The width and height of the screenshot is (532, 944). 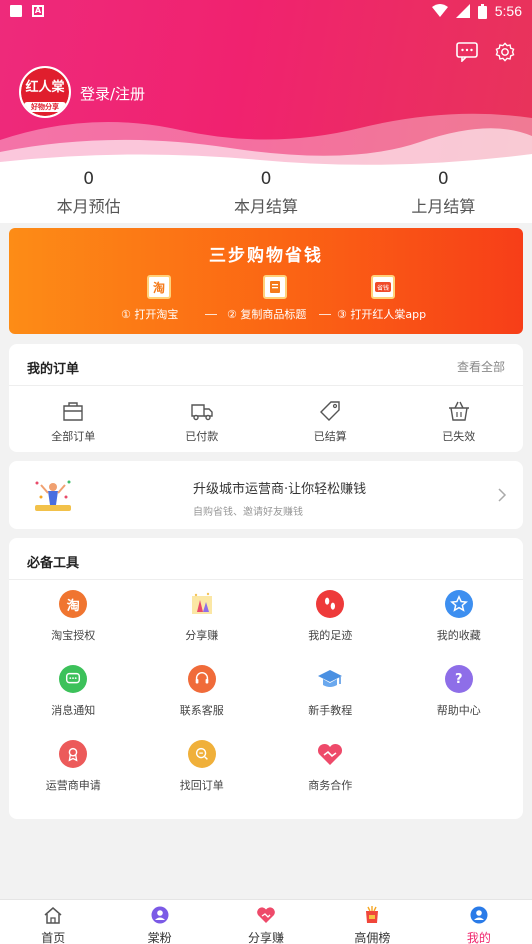 What do you see at coordinates (266, 139) in the screenshot?
I see `header-wave` at bounding box center [266, 139].